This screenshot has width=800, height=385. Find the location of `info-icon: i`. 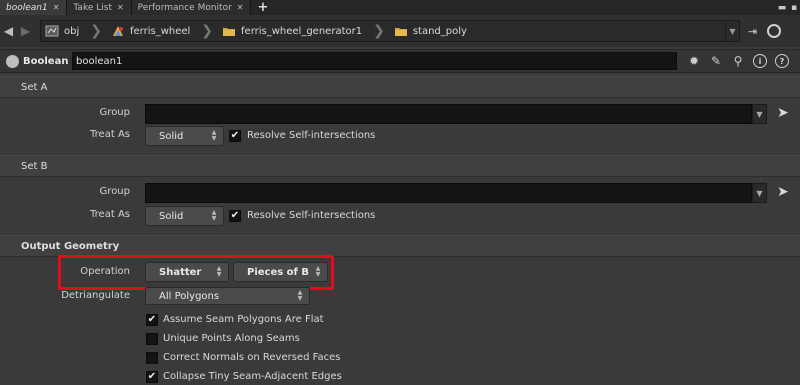

info-icon: i is located at coordinates (760, 61).